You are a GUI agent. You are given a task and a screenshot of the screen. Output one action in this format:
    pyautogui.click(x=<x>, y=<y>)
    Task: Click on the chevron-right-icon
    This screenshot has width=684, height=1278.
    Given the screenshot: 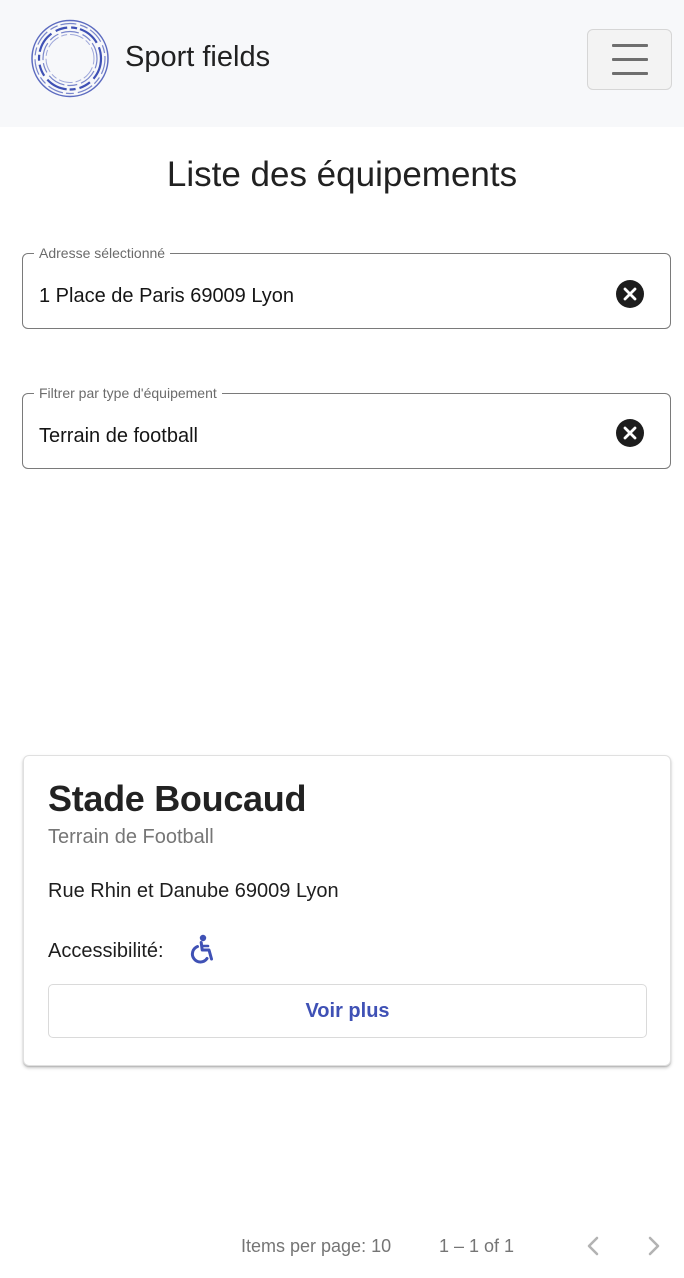 What is the action you would take?
    pyautogui.click(x=654, y=1246)
    